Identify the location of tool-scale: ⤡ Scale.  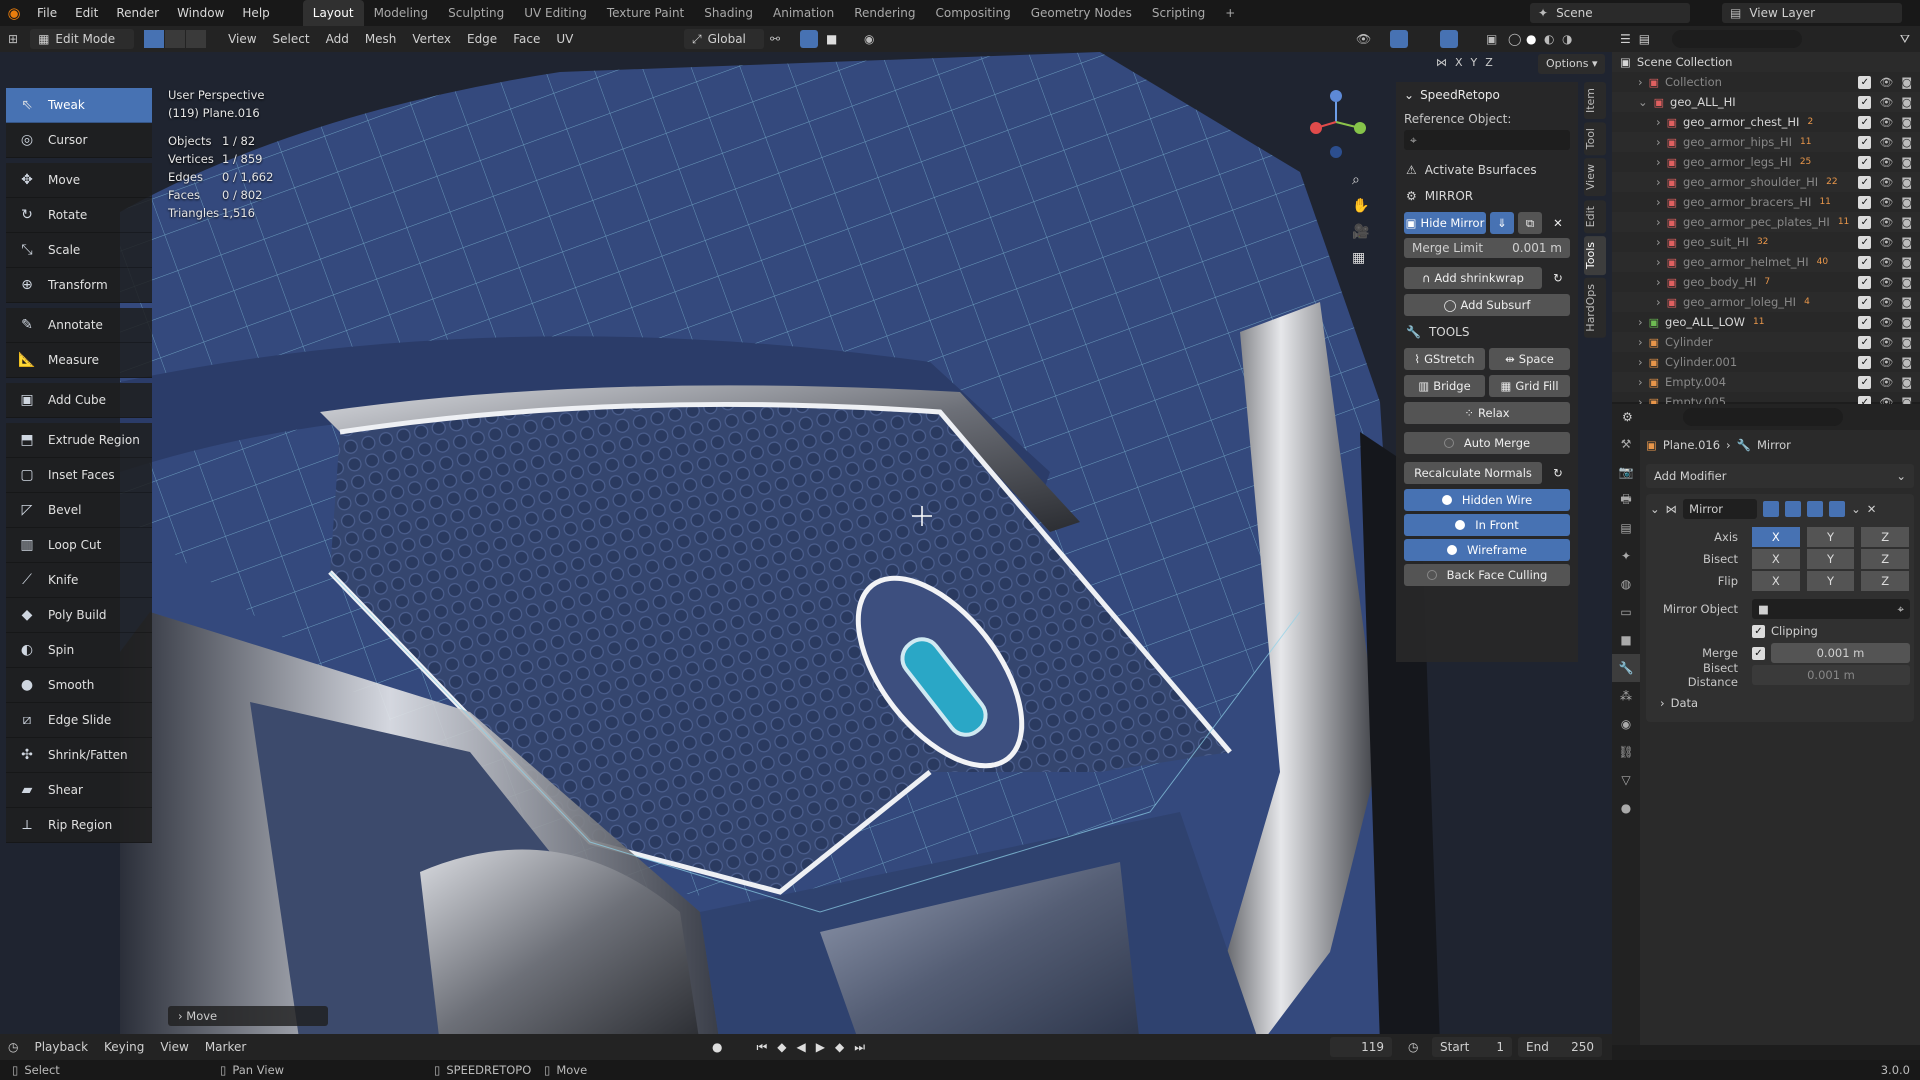
(79, 250).